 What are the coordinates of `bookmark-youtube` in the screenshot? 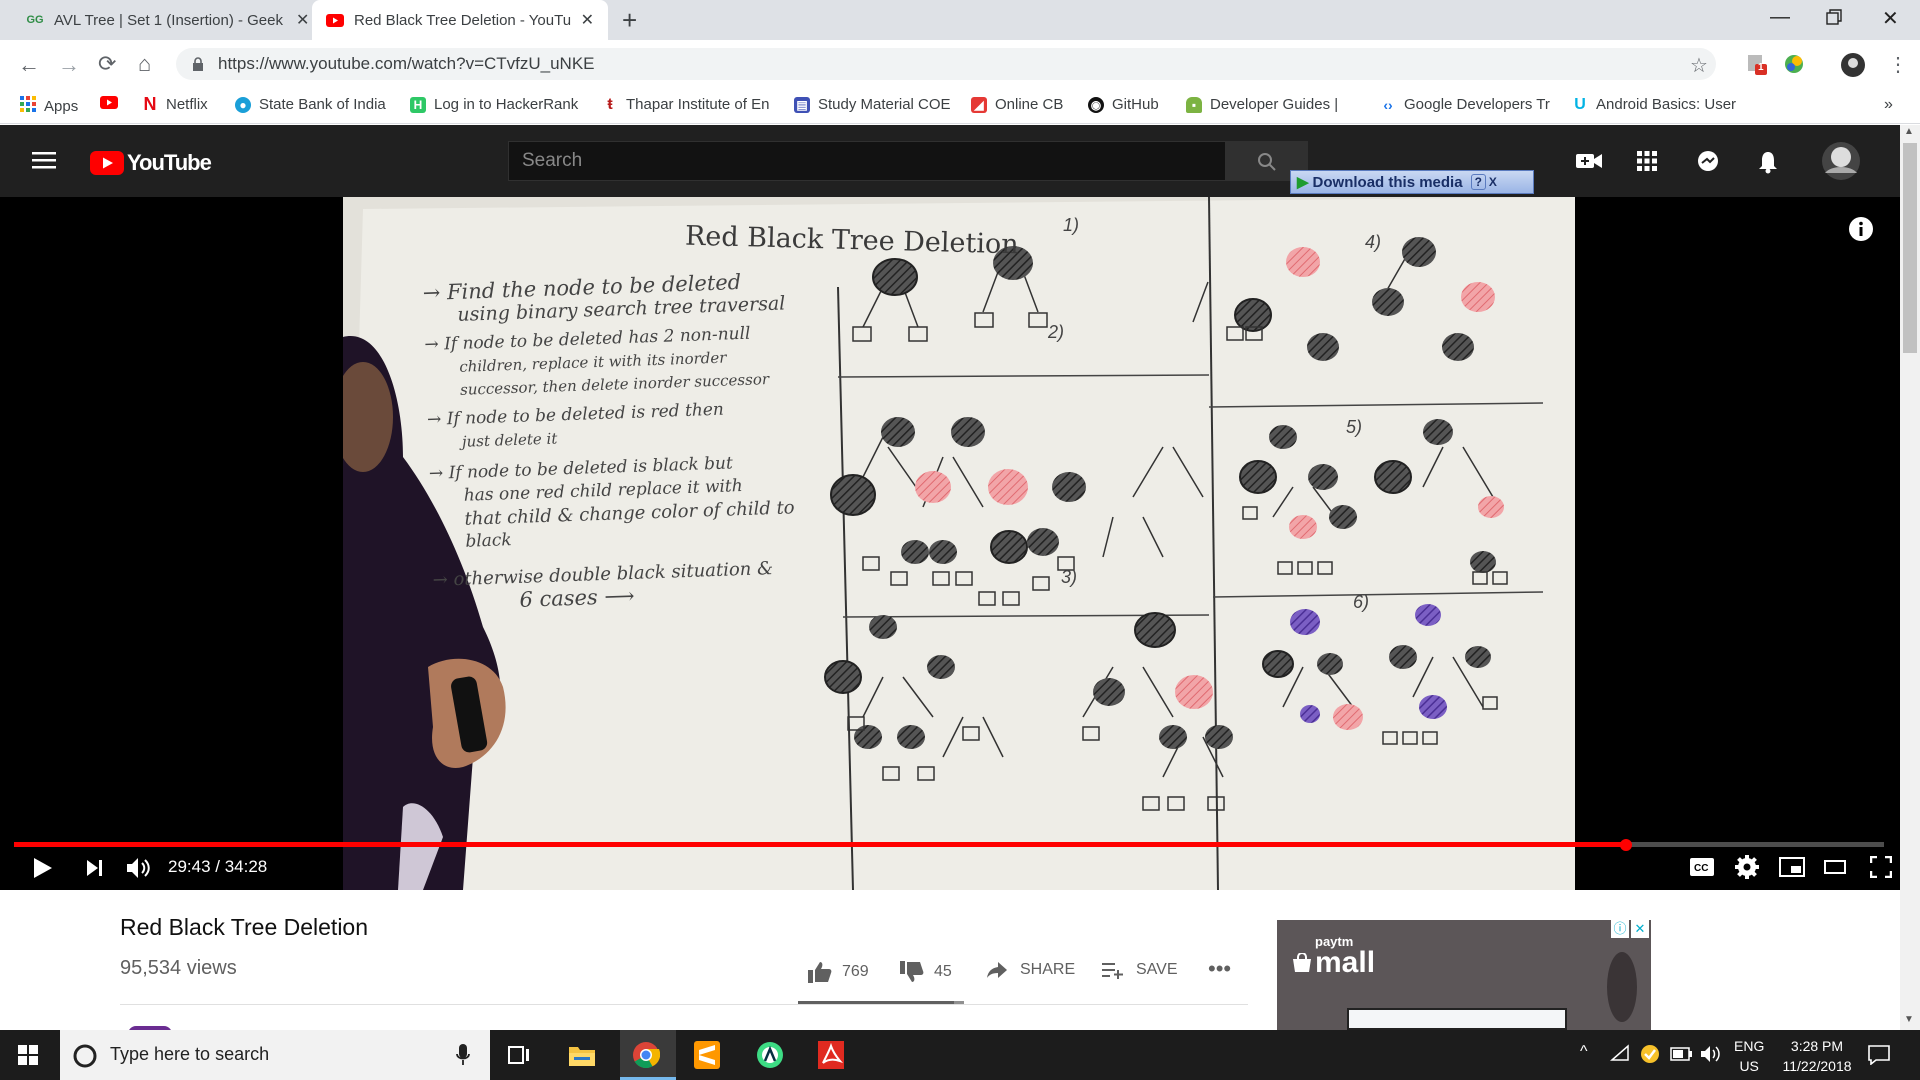 It's located at (109, 104).